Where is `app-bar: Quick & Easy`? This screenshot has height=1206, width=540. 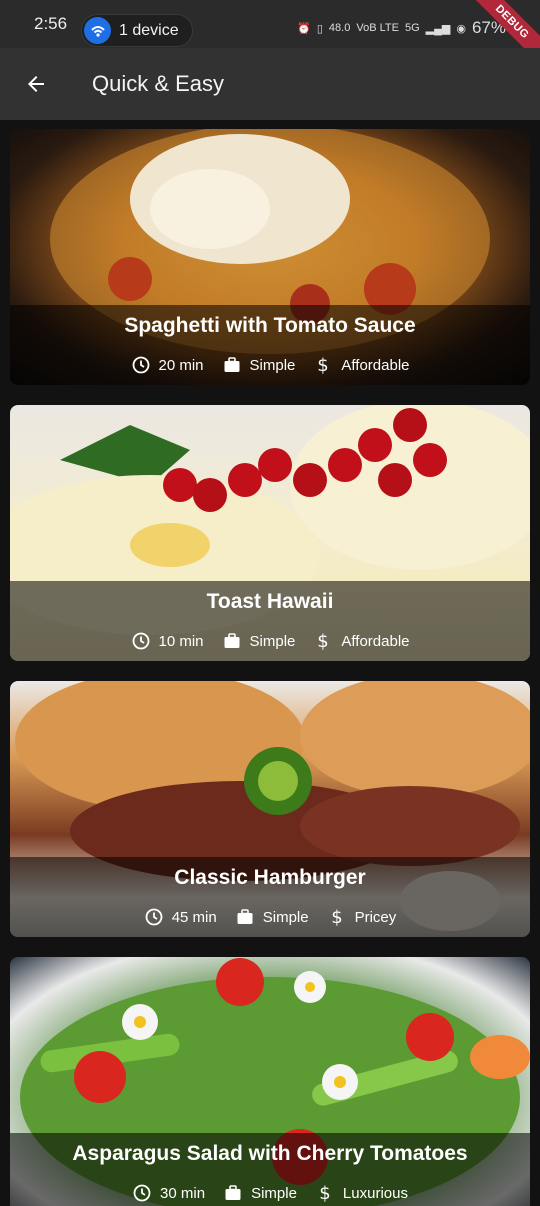 app-bar: Quick & Easy is located at coordinates (270, 84).